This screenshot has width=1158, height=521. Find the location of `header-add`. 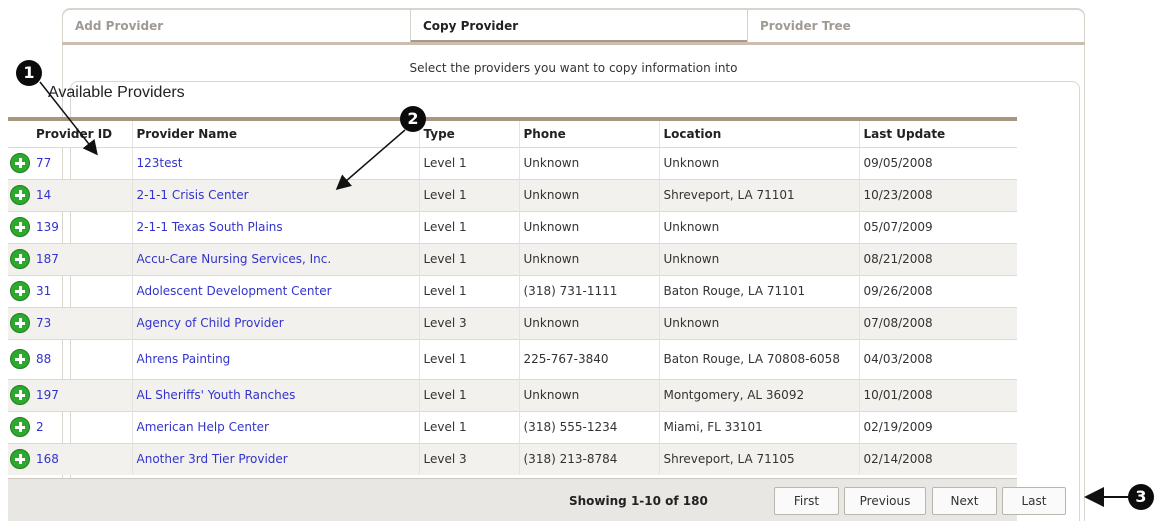

header-add is located at coordinates (22, 134).